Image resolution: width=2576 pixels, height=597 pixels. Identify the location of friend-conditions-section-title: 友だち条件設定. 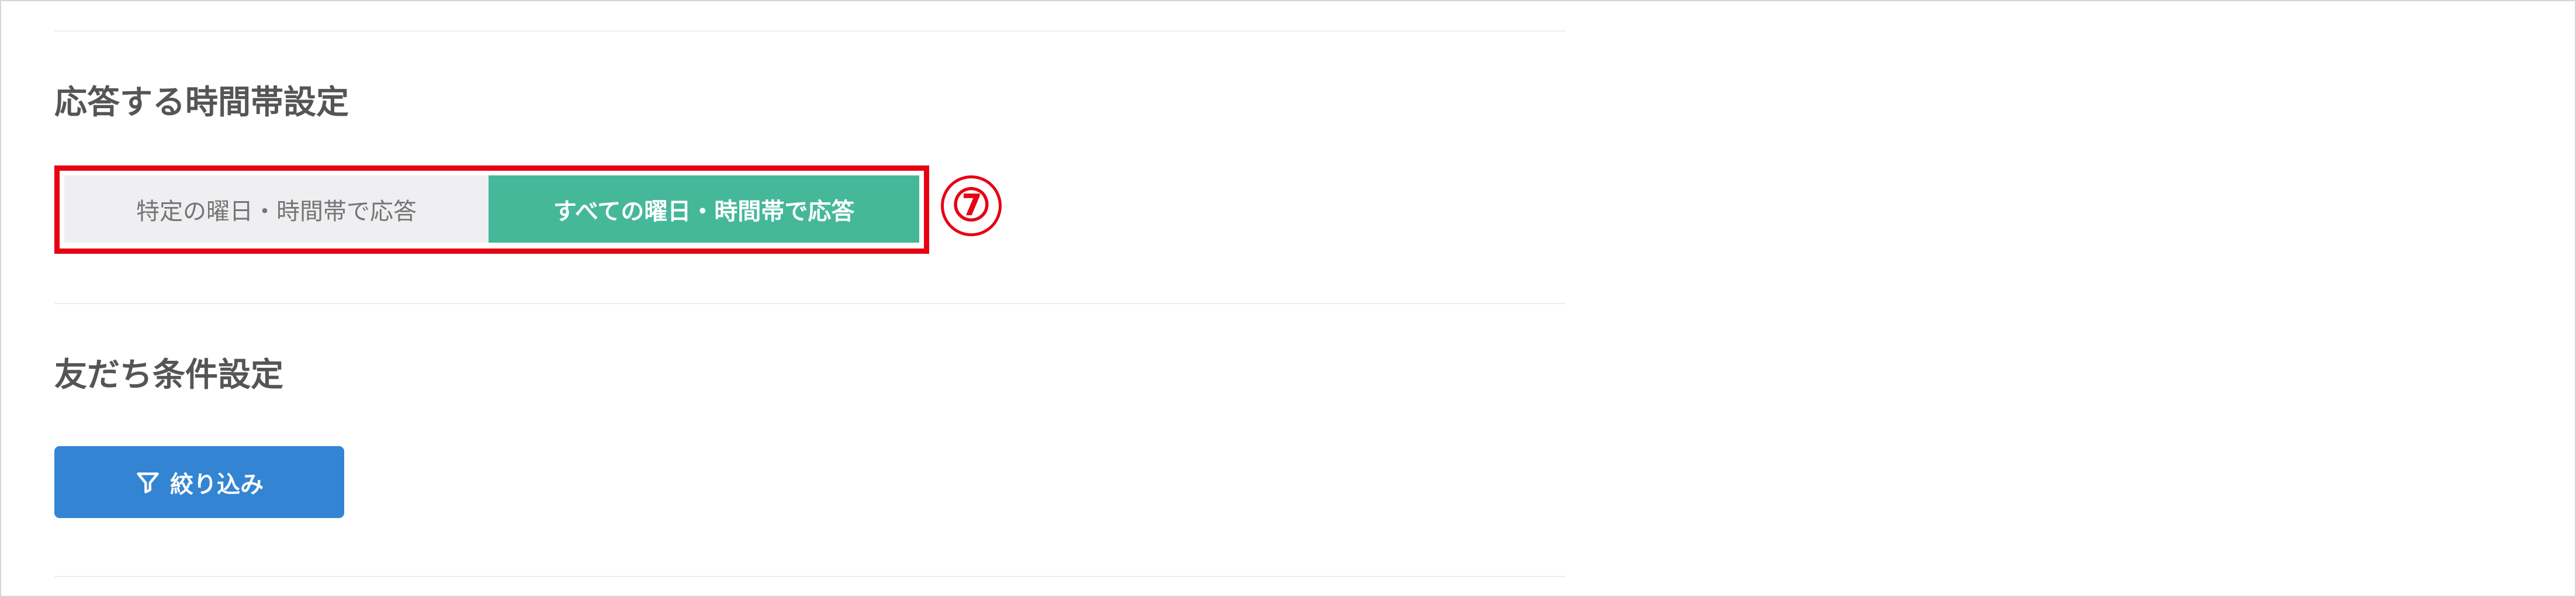
(169, 375).